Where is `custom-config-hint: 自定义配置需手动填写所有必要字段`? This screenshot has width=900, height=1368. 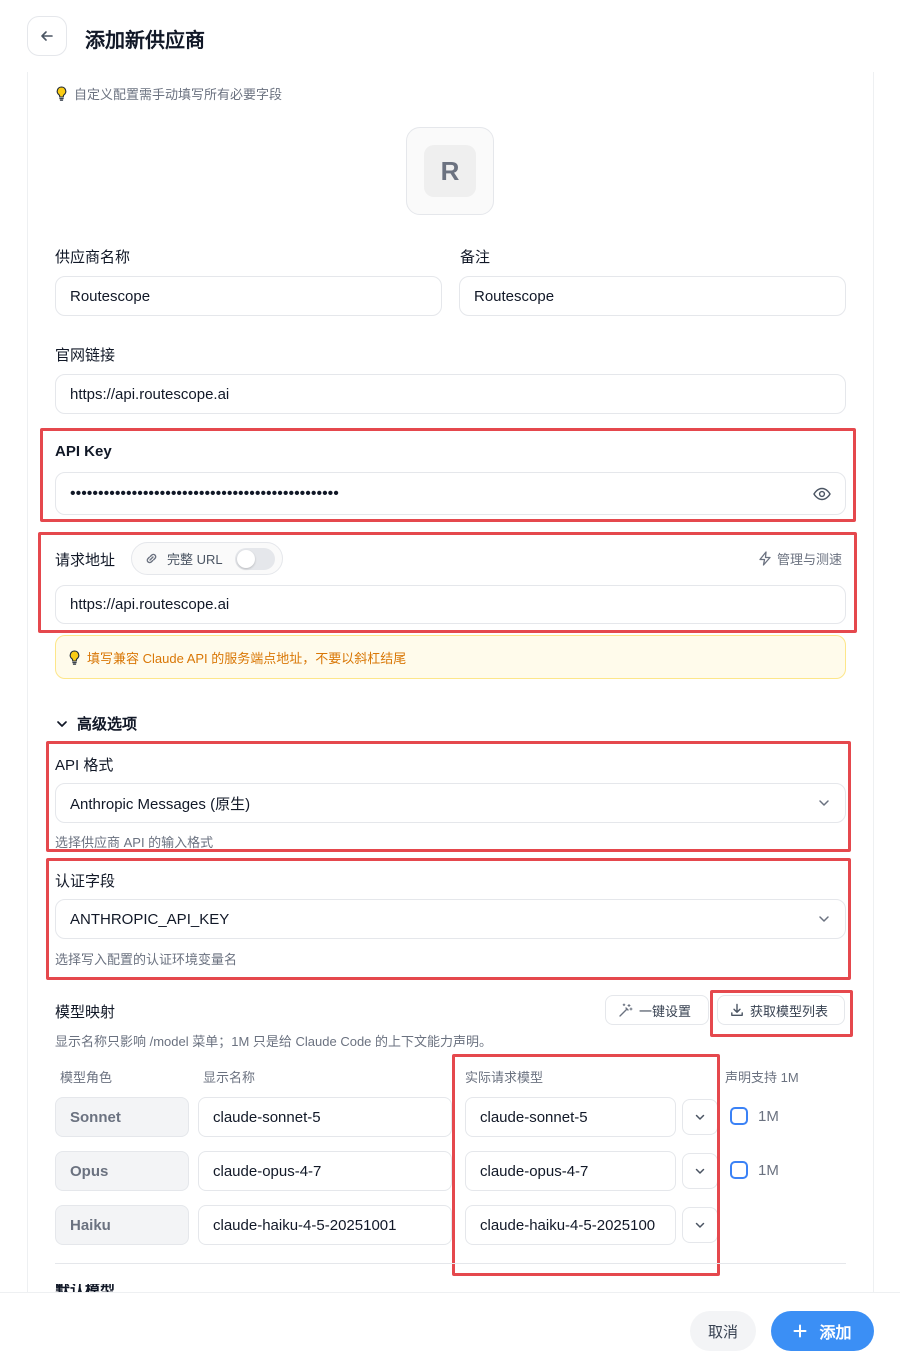 custom-config-hint: 自定义配置需手动填写所有必要字段 is located at coordinates (168, 93).